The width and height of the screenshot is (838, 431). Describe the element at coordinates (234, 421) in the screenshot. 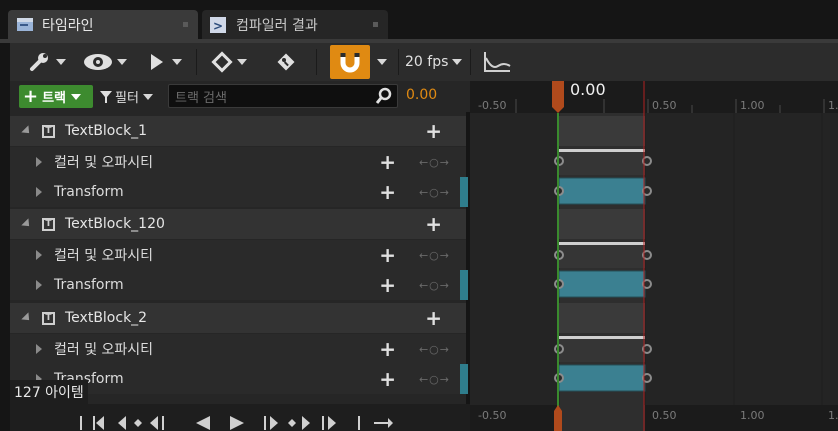

I see `transport-controls` at that location.